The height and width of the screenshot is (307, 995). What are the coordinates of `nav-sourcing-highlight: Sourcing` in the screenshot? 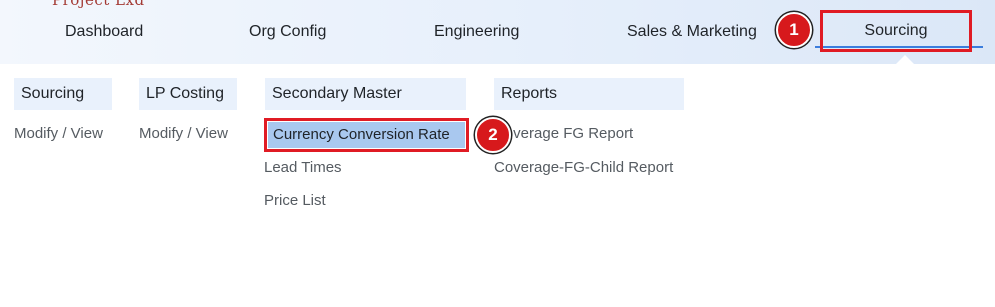 It's located at (896, 31).